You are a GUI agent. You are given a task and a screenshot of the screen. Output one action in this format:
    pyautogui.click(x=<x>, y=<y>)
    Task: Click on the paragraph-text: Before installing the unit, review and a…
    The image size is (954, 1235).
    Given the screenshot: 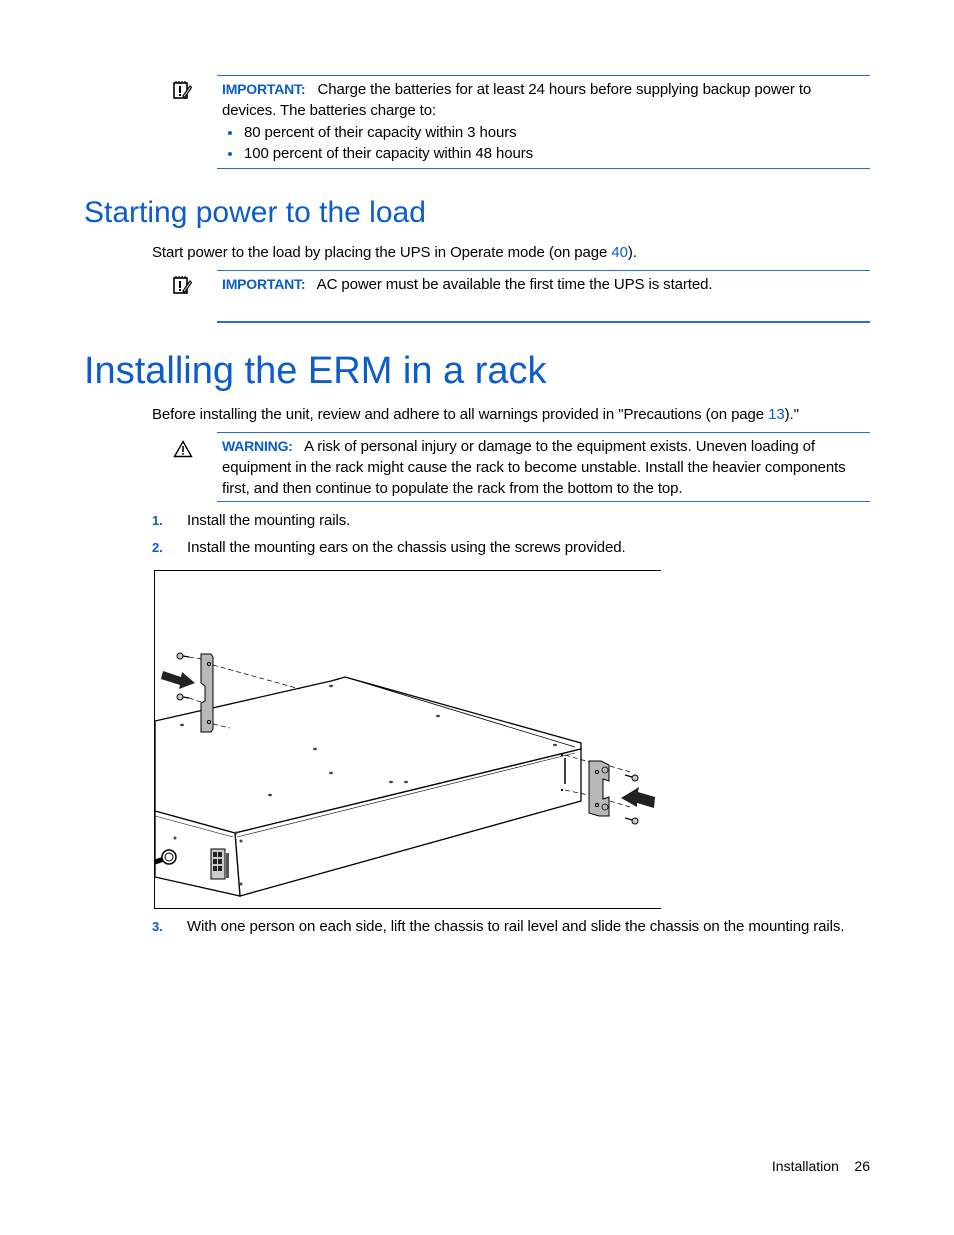 What is the action you would take?
    pyautogui.click(x=460, y=414)
    